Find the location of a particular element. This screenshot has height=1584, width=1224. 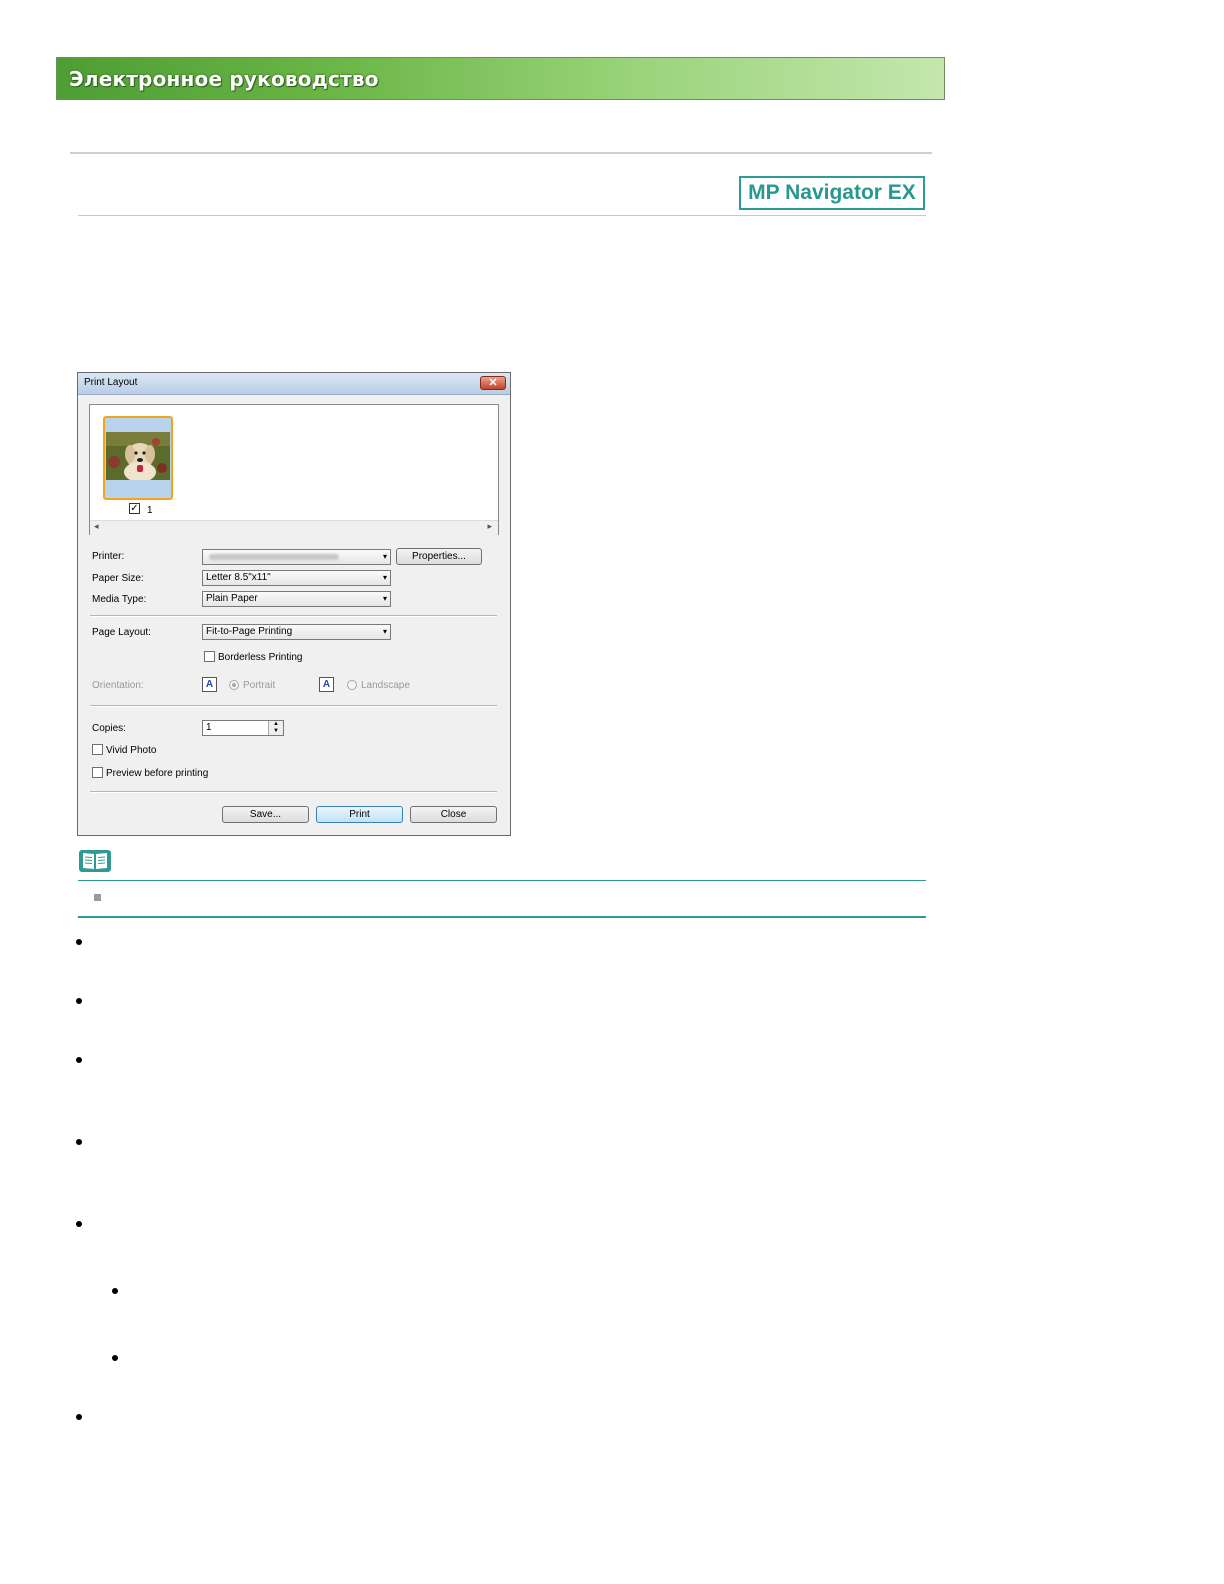

header-bar: Электронное руководство is located at coordinates (500, 78).